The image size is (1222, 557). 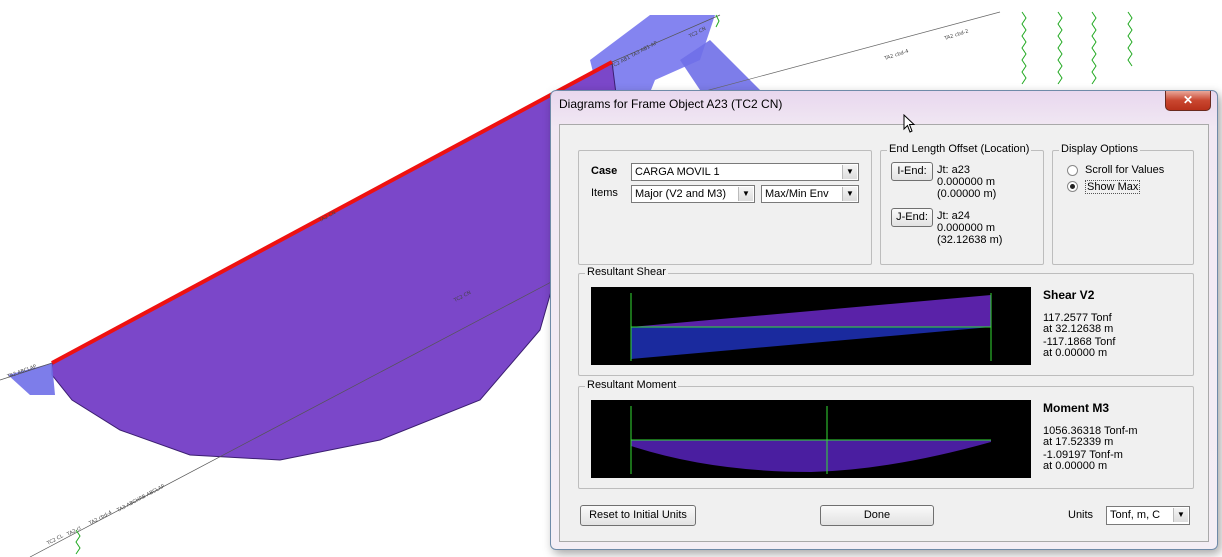 I want to click on units-value: Tonf, m, C, so click(x=1135, y=515).